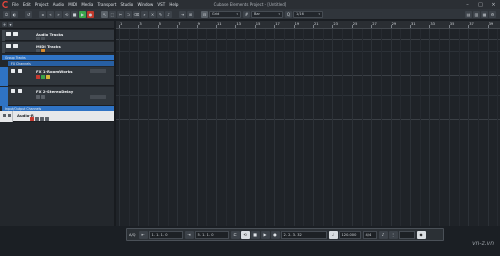 The width and height of the screenshot is (500, 256). What do you see at coordinates (393, 234) in the screenshot?
I see `precount-icon: ⋮` at bounding box center [393, 234].